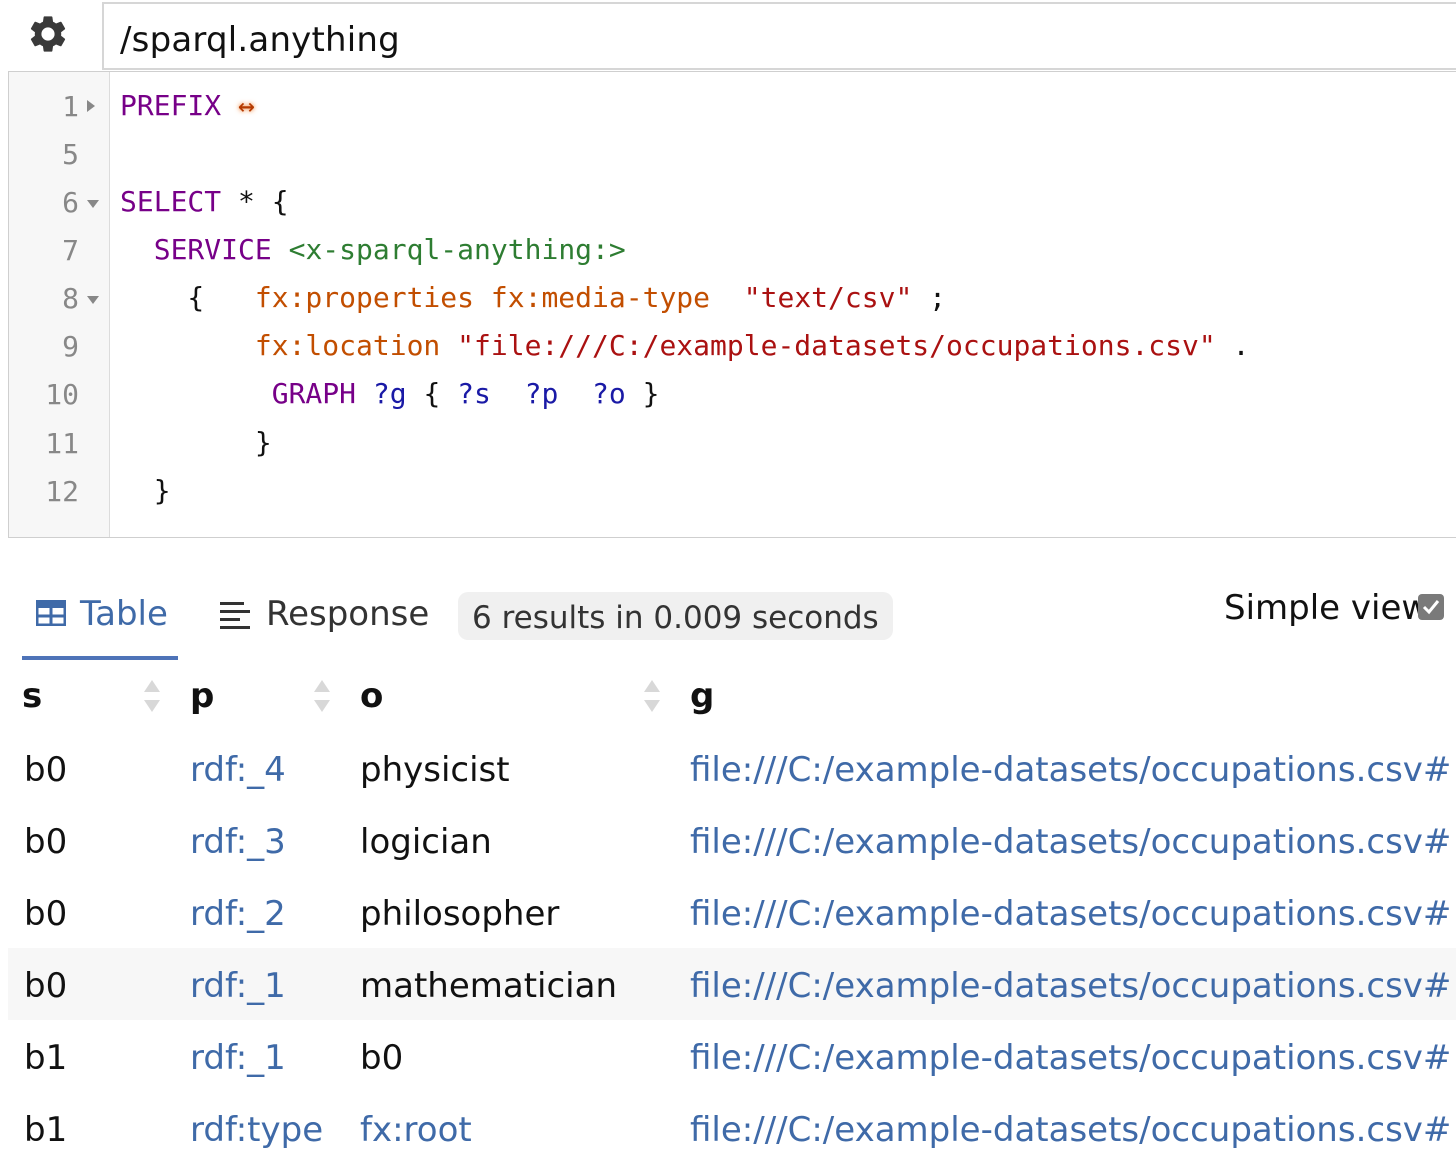 This screenshot has height=1168, width=1456. What do you see at coordinates (416, 1130) in the screenshot?
I see `cell-o-link: fx:root` at bounding box center [416, 1130].